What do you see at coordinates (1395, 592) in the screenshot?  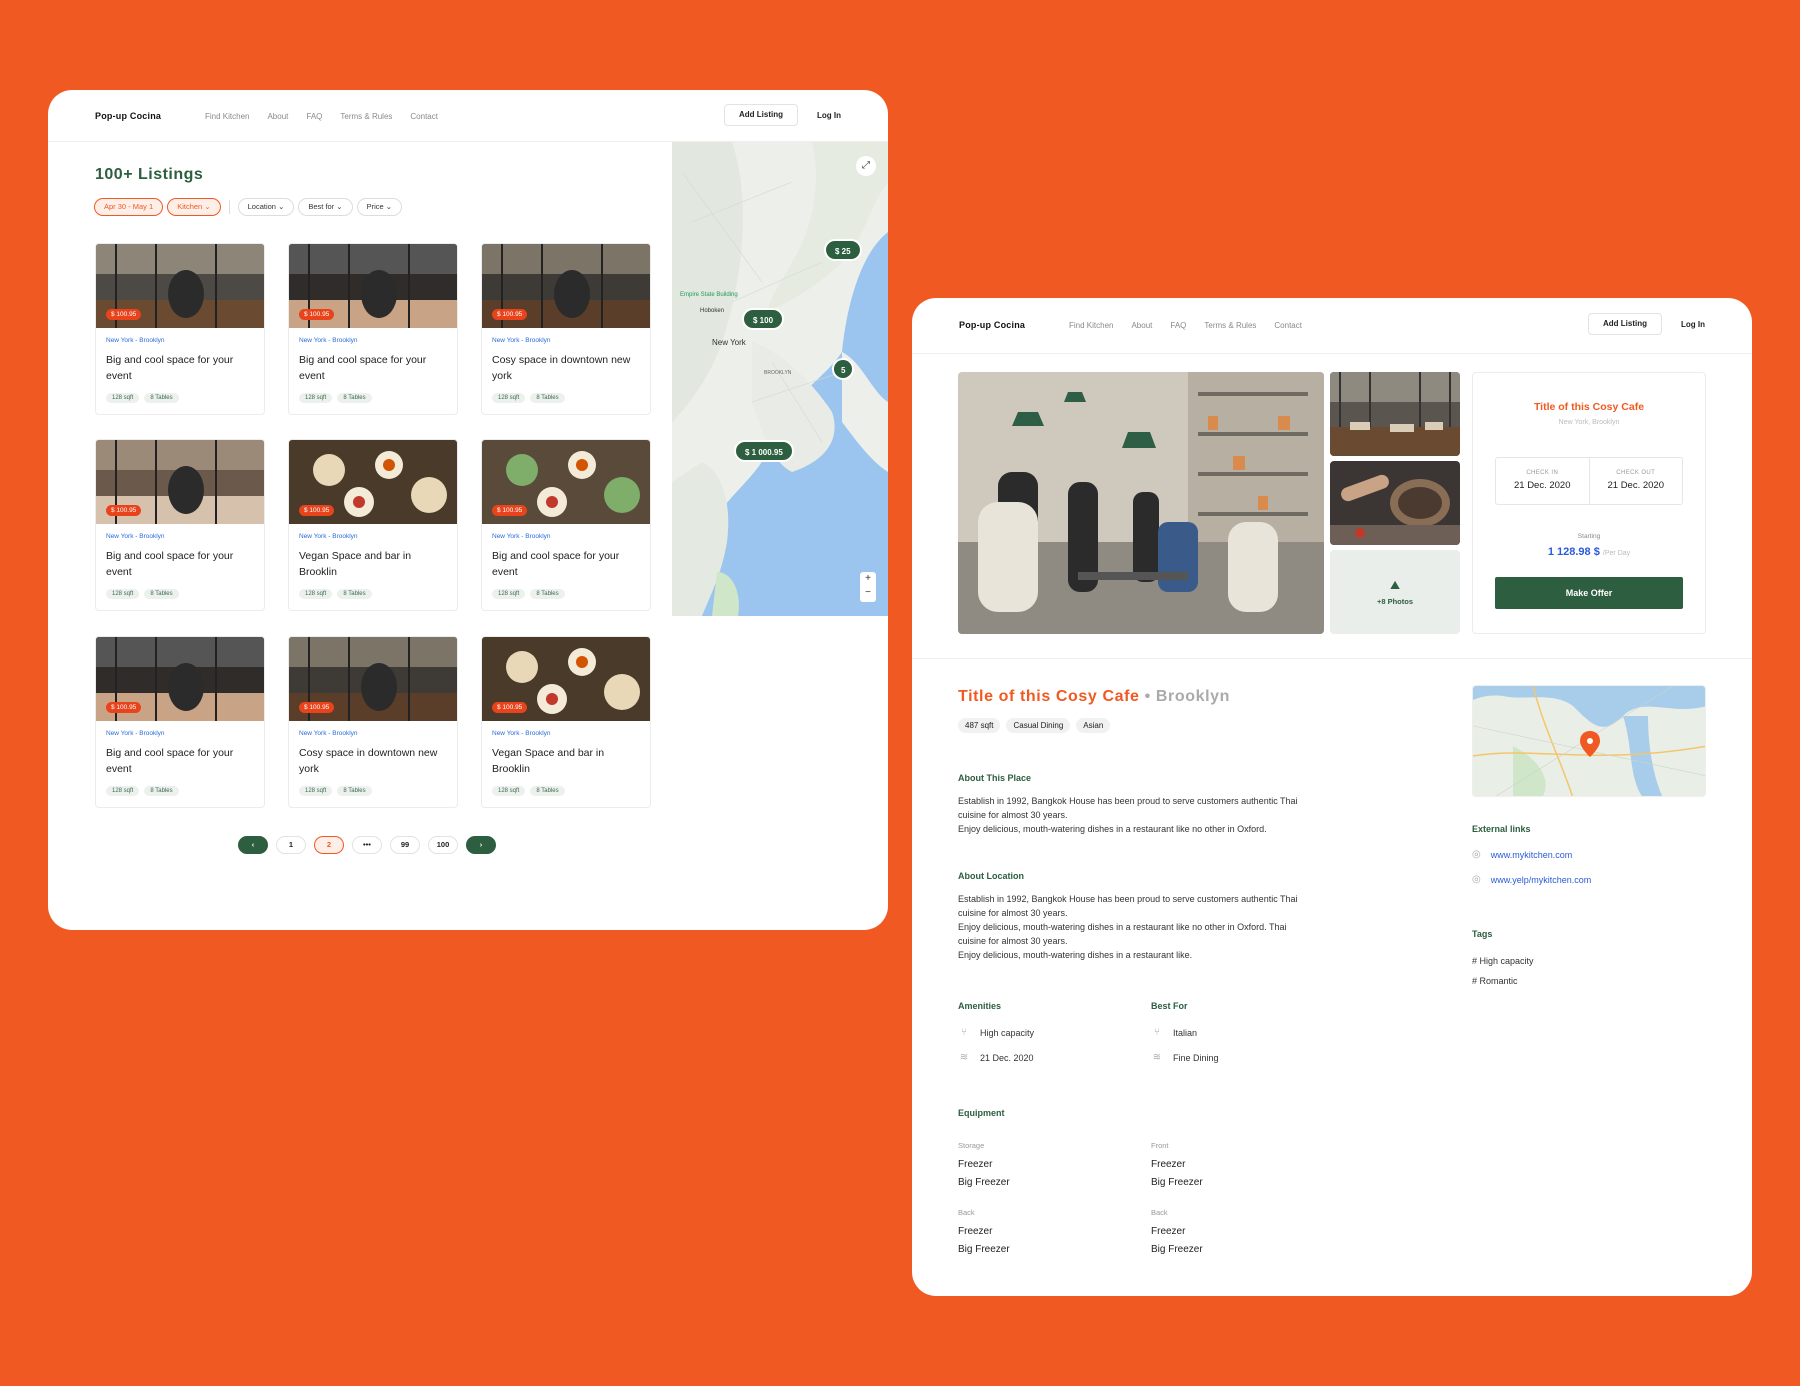 I see `more-photos-button: ⛰ +8 Photos` at bounding box center [1395, 592].